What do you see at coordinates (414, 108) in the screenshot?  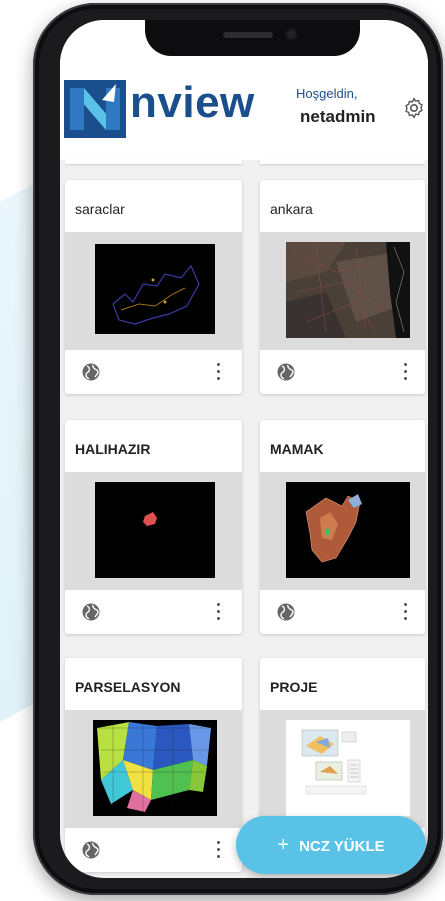 I see `gear-icon` at bounding box center [414, 108].